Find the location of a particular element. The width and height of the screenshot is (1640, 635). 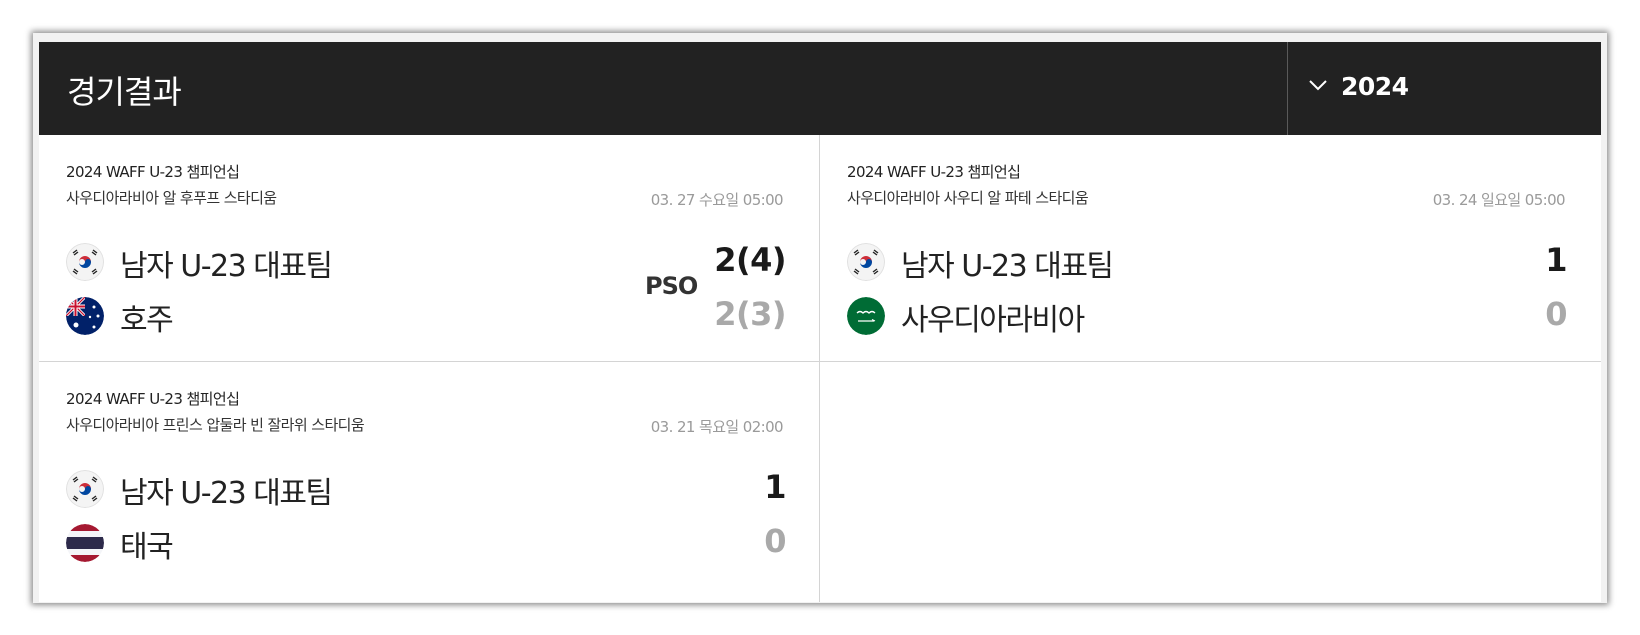

venue-name: 사우디아라비아 알 후푸프 스타디움 is located at coordinates (171, 198).